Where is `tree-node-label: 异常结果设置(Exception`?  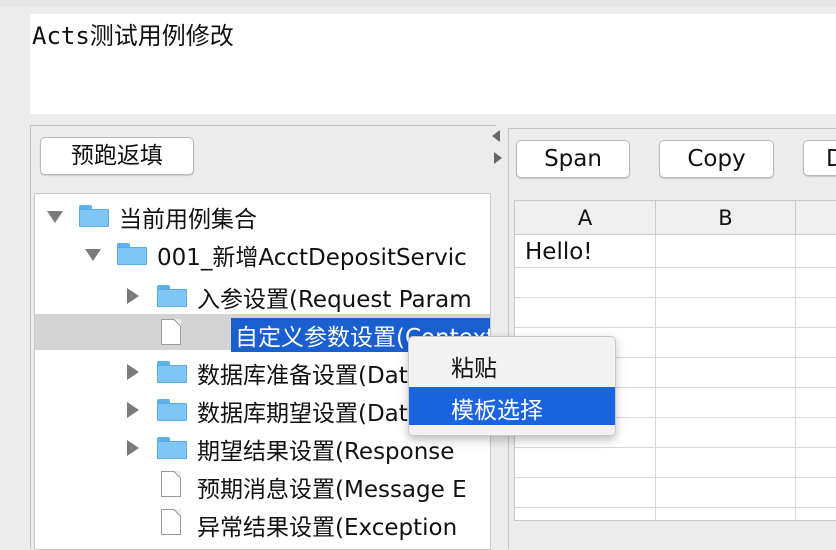
tree-node-label: 异常结果设置(Exception is located at coordinates (327, 528).